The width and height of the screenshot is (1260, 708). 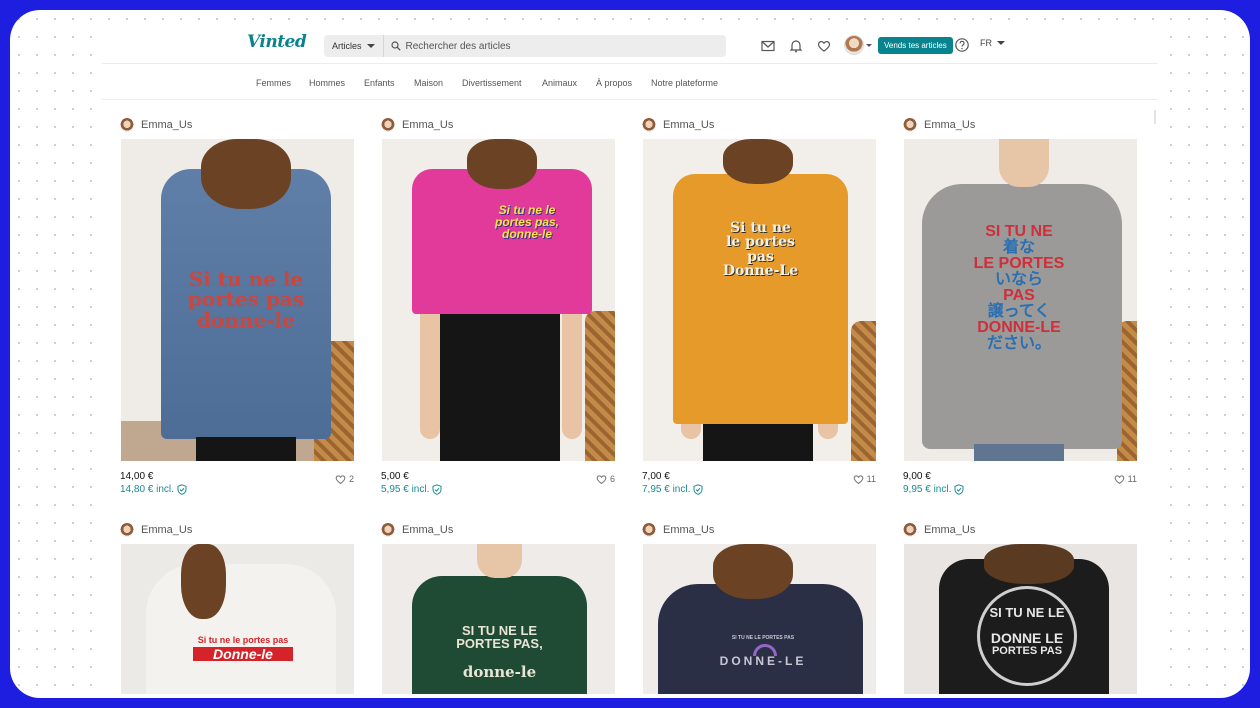 What do you see at coordinates (1155, 117) in the screenshot?
I see `scrollbar` at bounding box center [1155, 117].